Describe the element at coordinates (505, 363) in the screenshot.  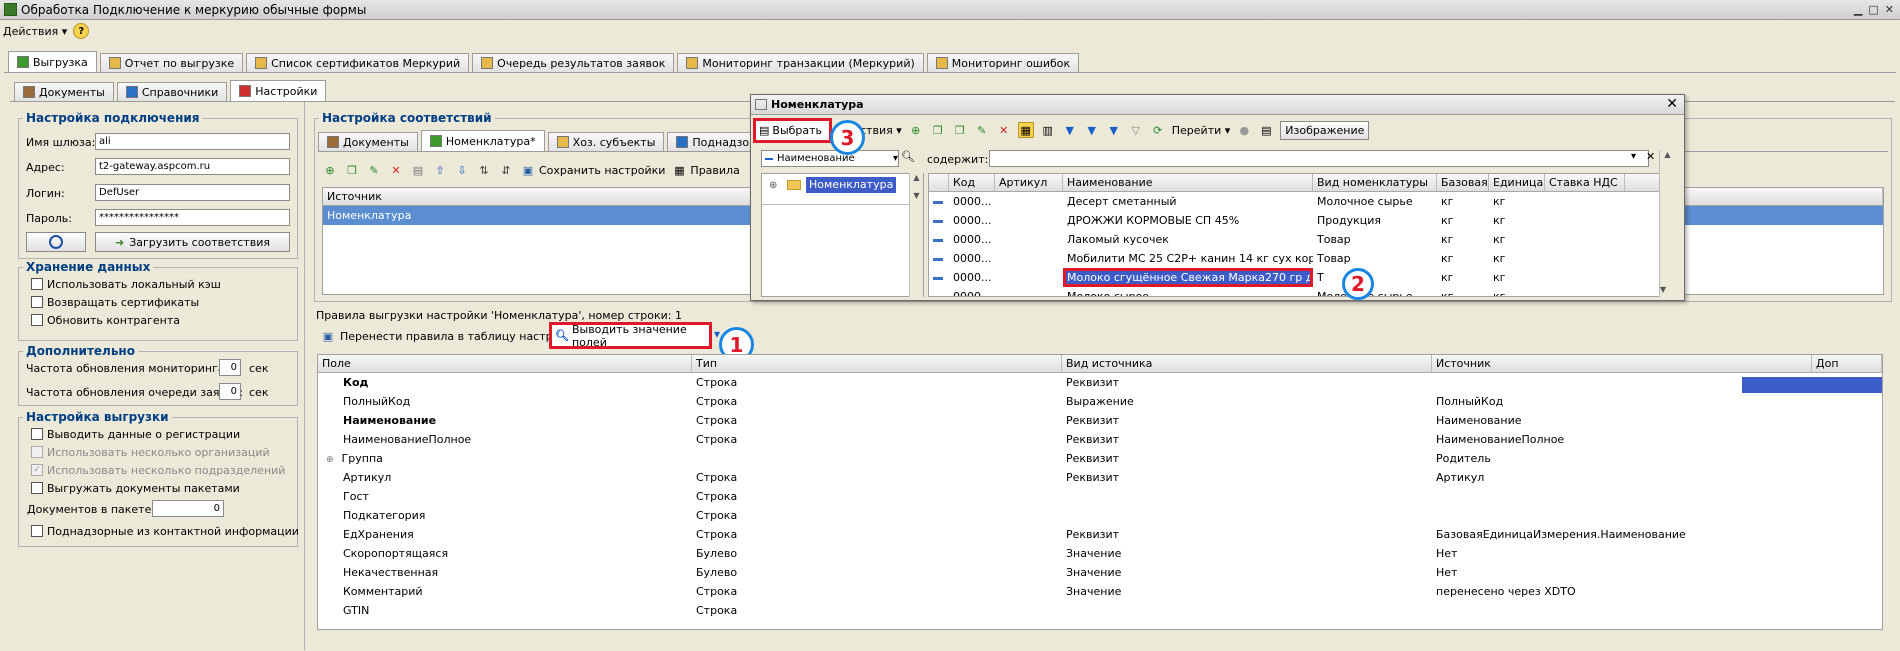
I see `rules-column-header: Поле` at that location.